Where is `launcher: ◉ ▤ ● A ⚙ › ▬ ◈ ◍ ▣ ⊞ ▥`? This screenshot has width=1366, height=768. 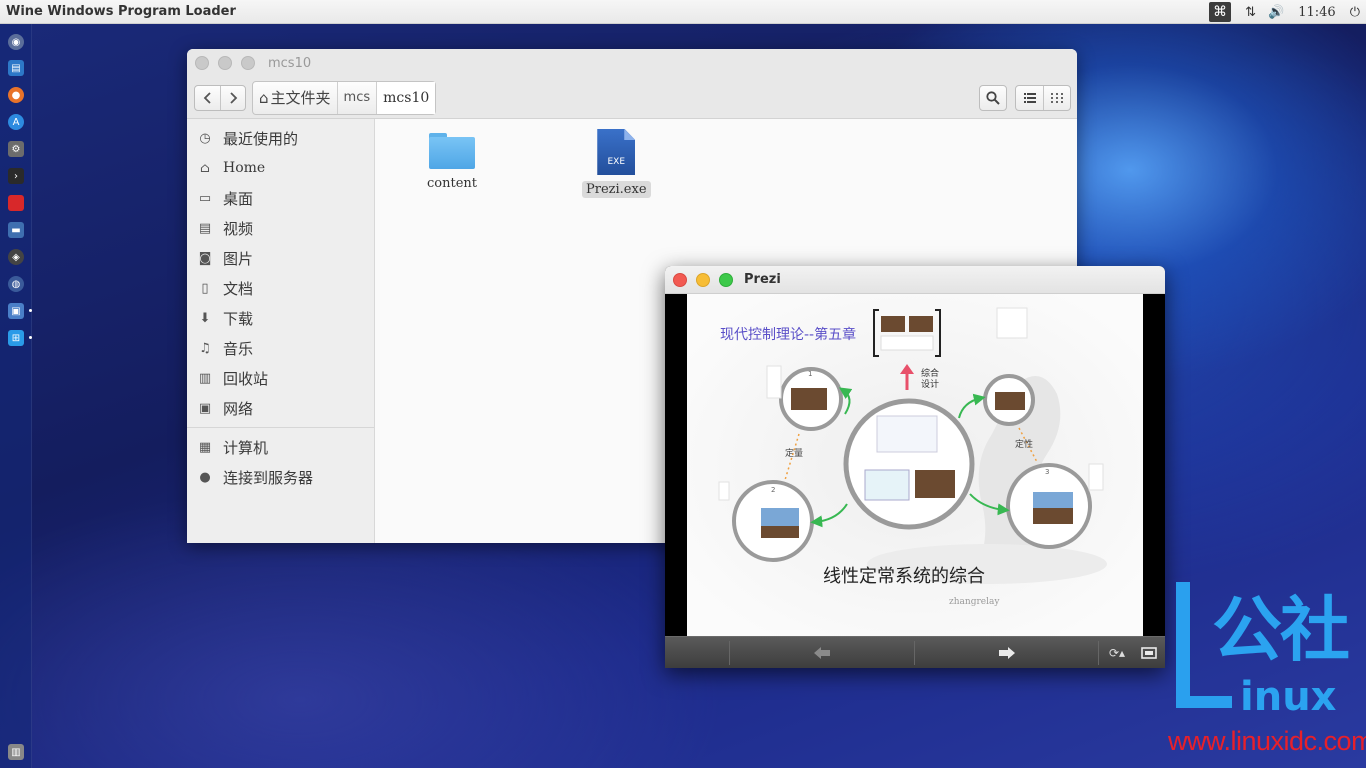 launcher: ◉ ▤ ● A ⚙ › ▬ ◈ ◍ ▣ ⊞ ▥ is located at coordinates (16, 396).